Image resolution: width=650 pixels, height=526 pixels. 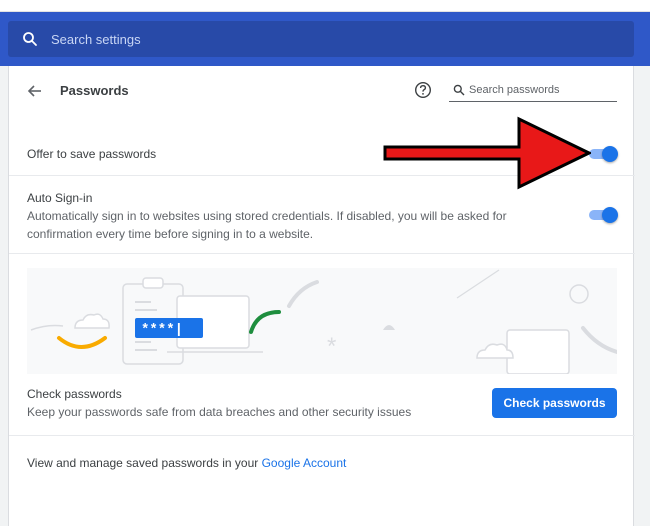 I want to click on auto-signin-label: Auto Sign-in, so click(x=60, y=198).